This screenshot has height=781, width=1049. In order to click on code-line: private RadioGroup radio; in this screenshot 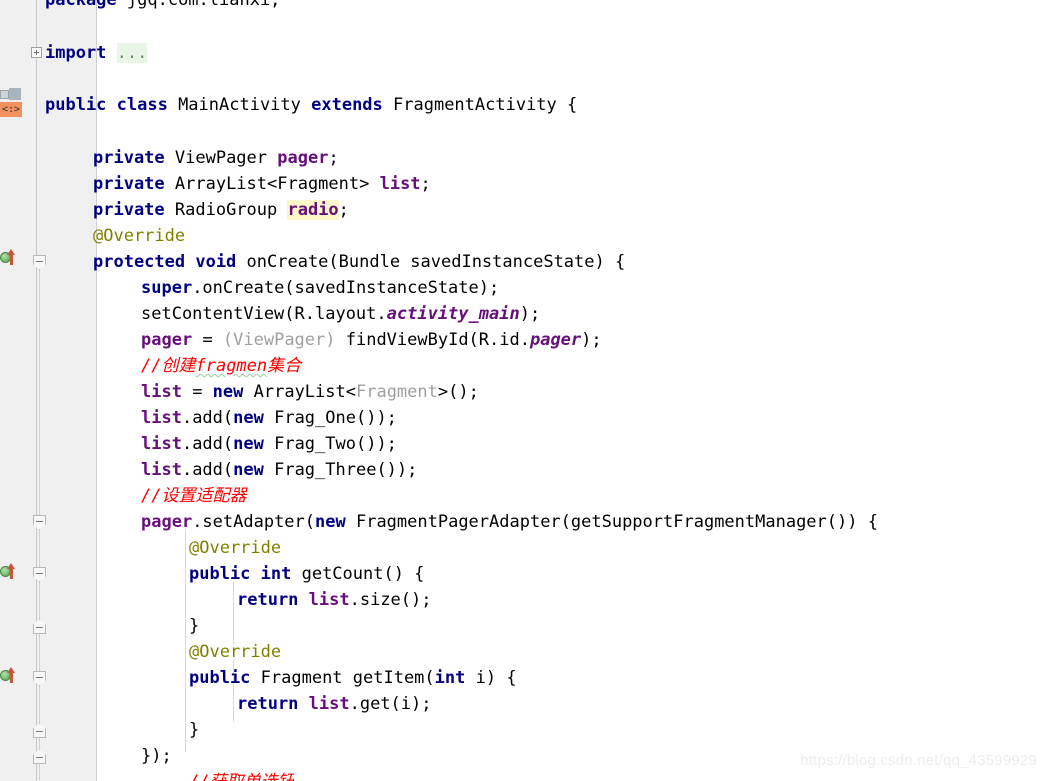, I will do `click(221, 210)`.